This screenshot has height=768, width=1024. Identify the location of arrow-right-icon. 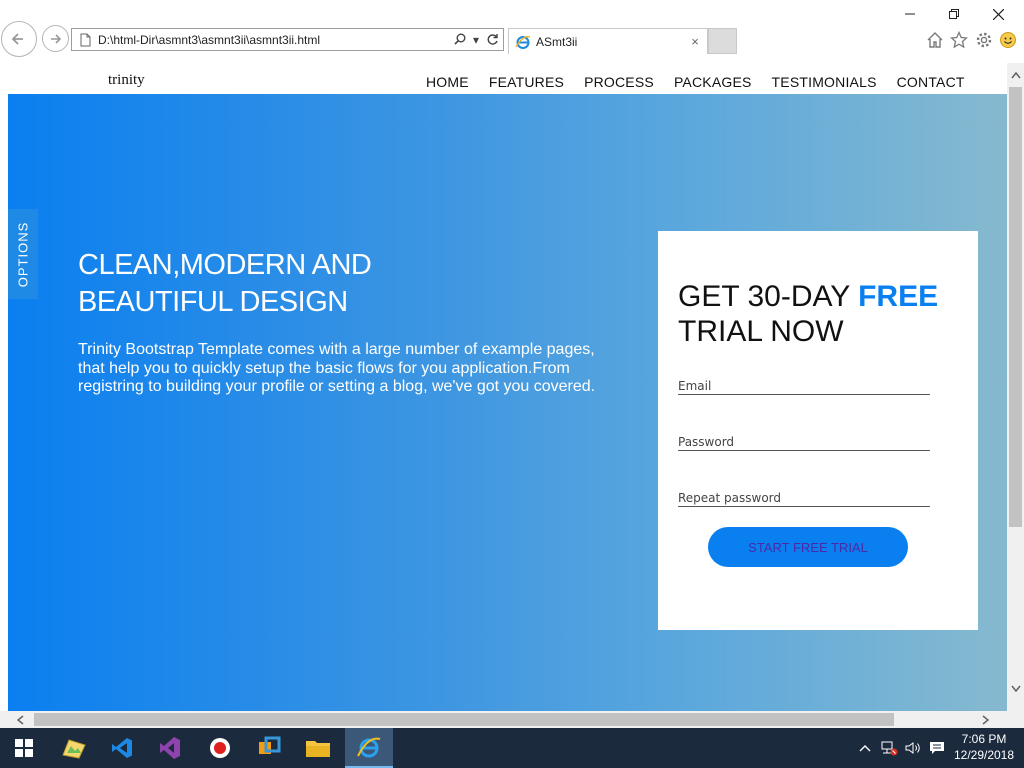
(55, 38).